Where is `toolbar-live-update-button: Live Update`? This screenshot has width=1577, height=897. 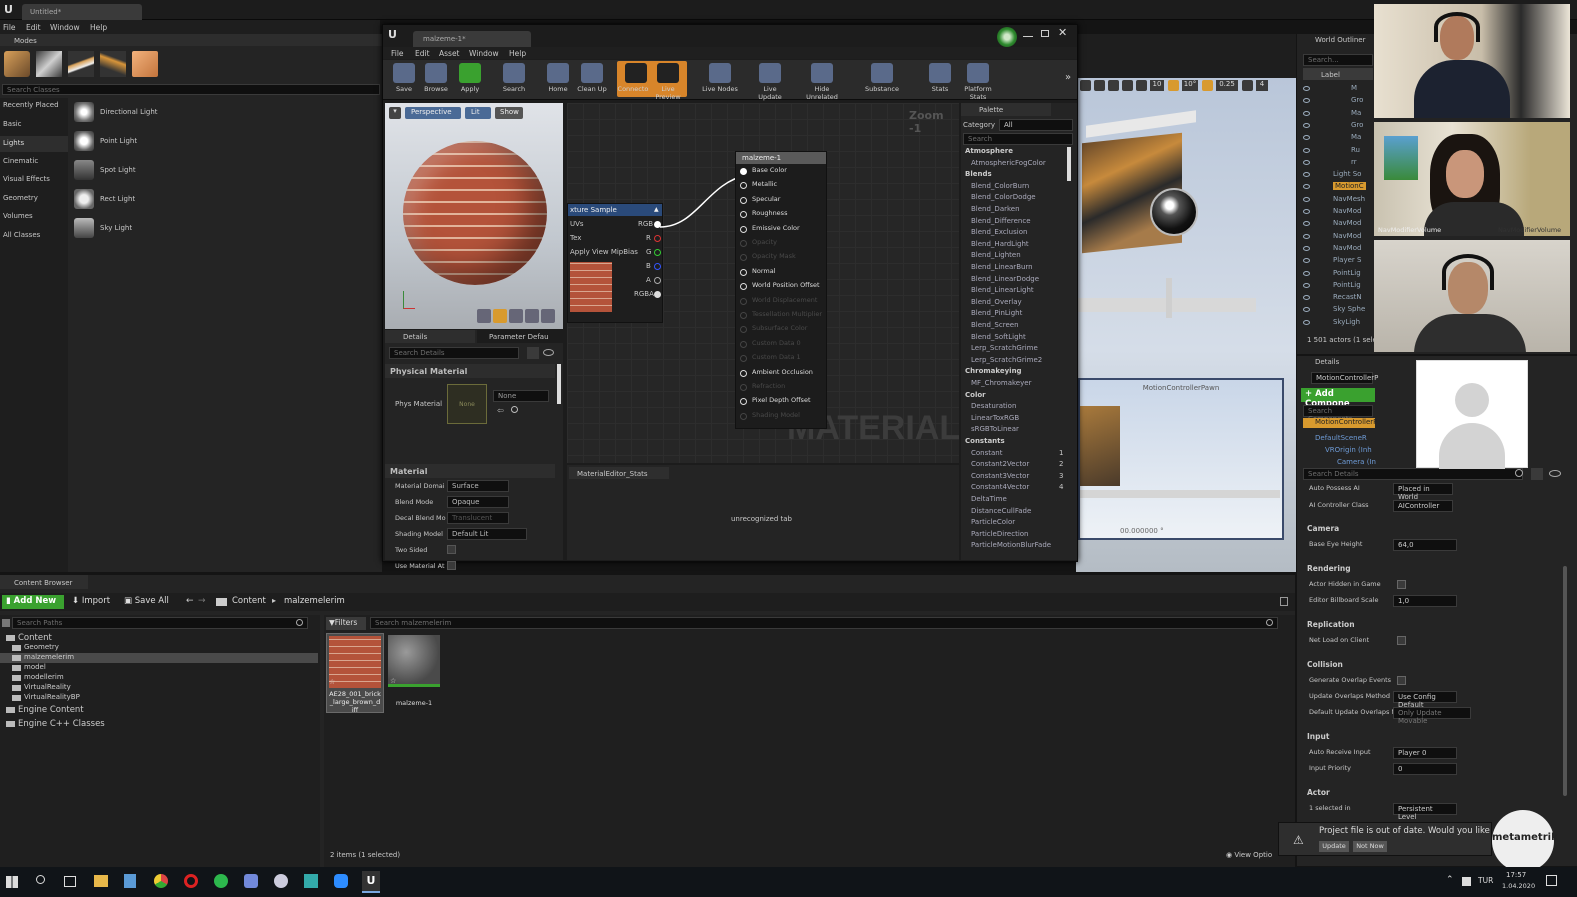
toolbar-live-update-button: Live Update is located at coordinates (770, 81).